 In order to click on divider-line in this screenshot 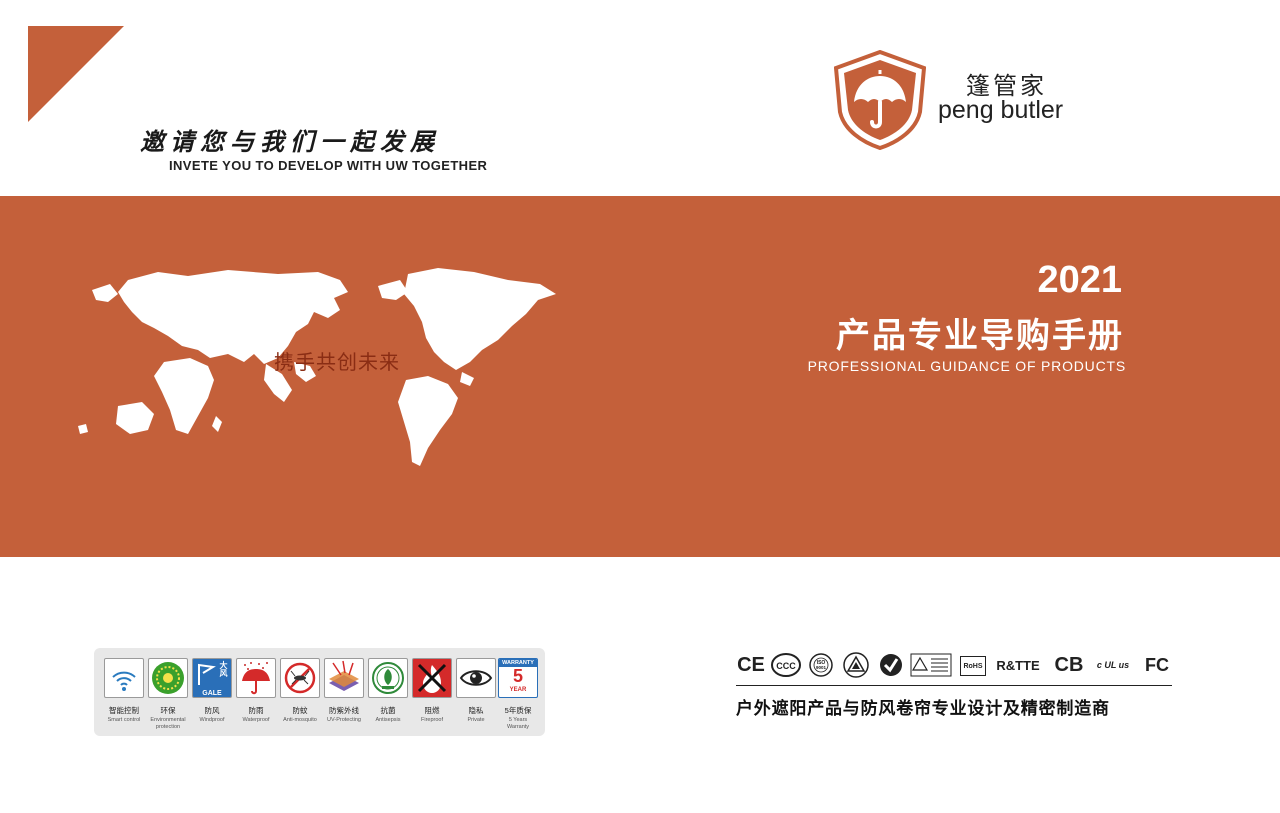, I will do `click(954, 685)`.